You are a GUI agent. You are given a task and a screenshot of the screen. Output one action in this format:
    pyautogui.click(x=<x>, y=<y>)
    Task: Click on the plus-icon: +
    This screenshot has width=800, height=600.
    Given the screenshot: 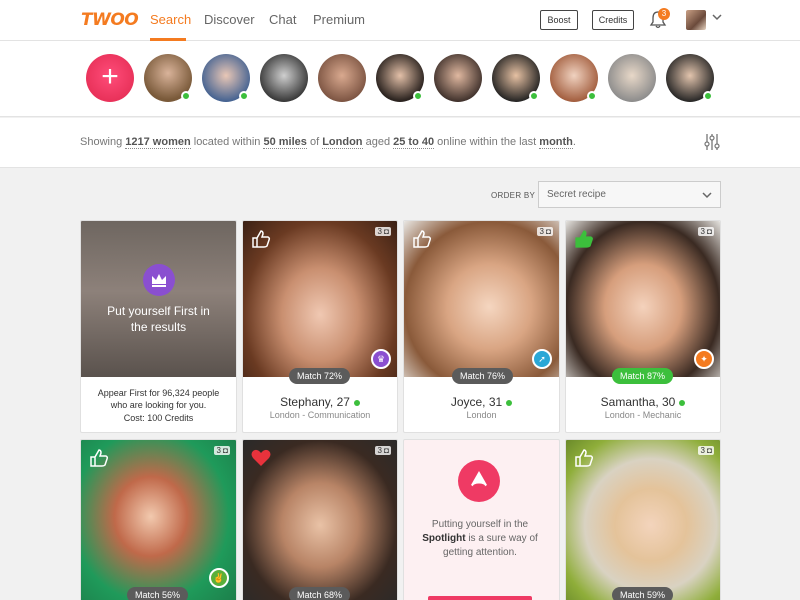 What is the action you would take?
    pyautogui.click(x=110, y=76)
    